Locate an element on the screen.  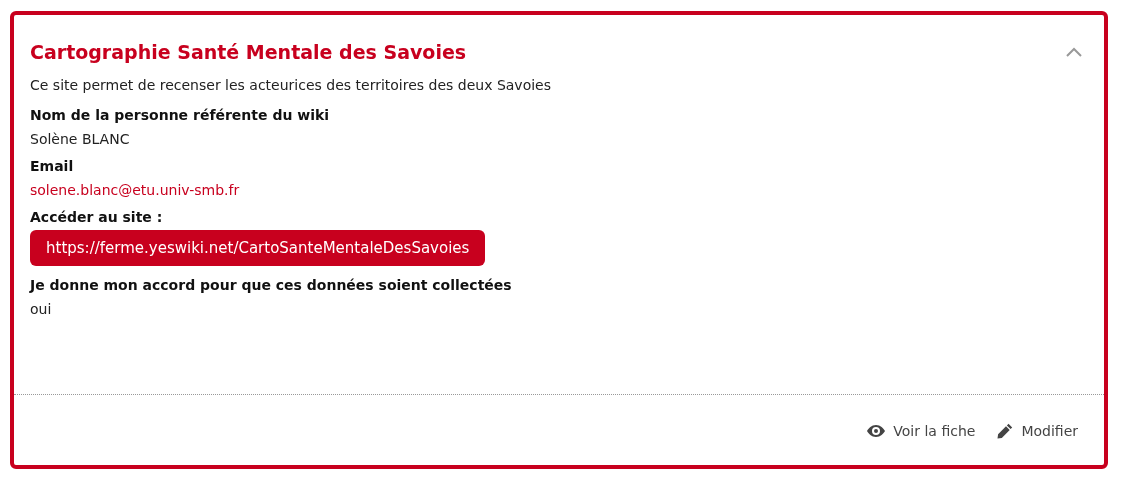
card-title: Cartographie Santé Mentale des Savoies is located at coordinates (248, 52).